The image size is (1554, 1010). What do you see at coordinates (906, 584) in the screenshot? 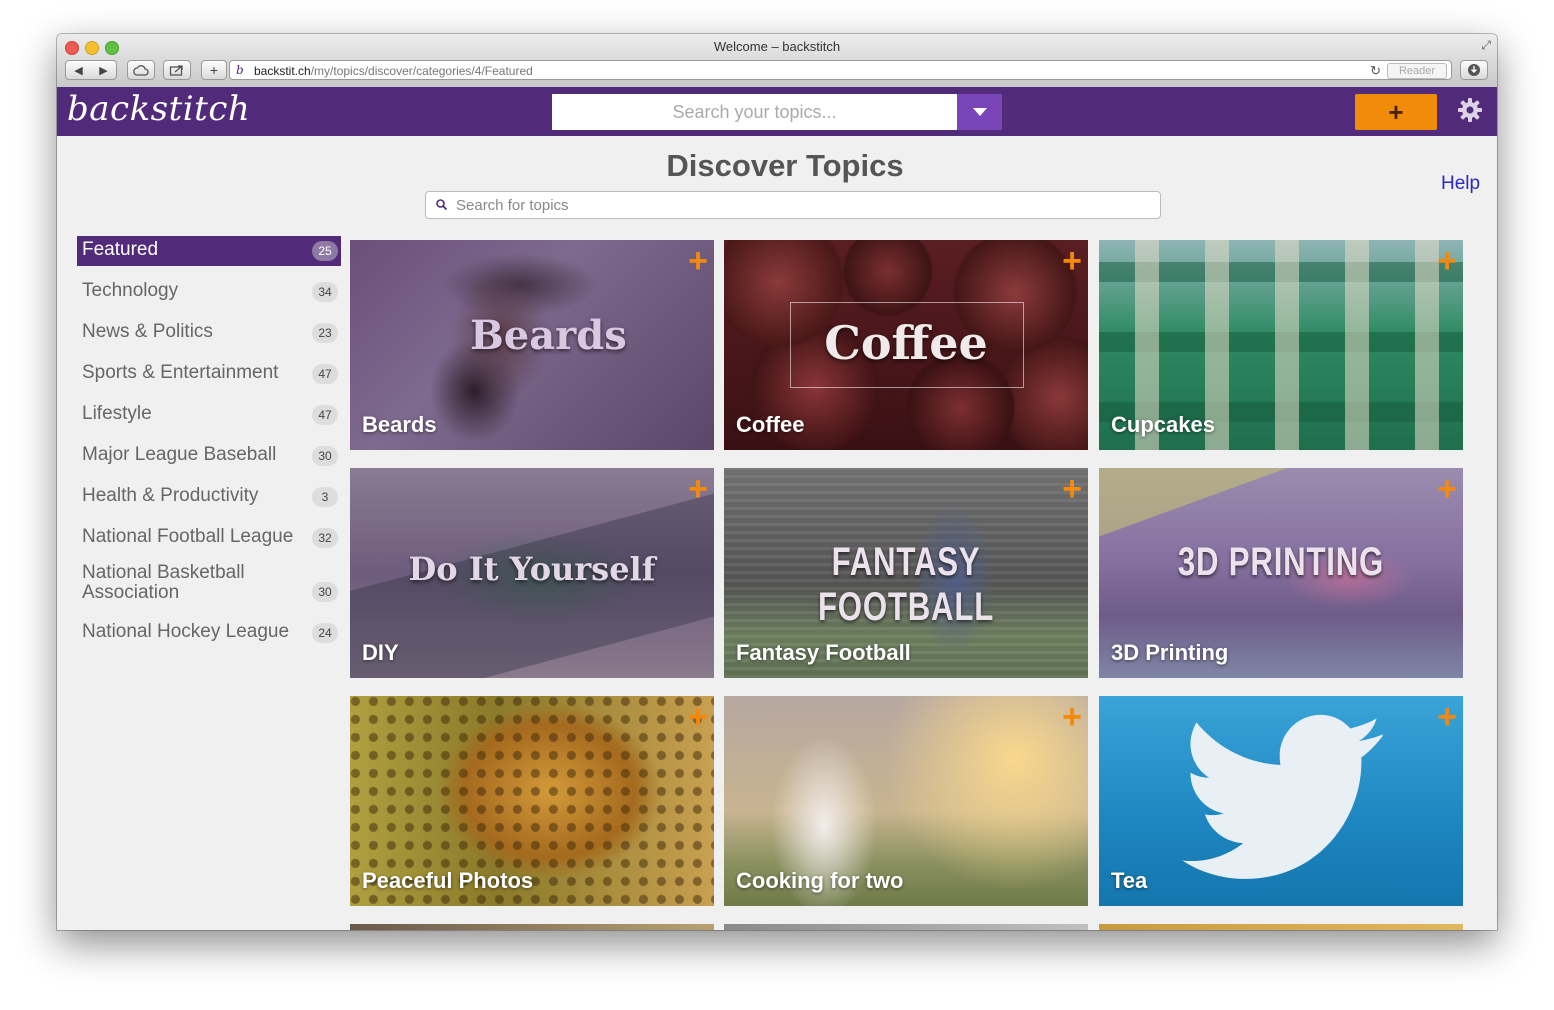
I see `topic-overlay-title: FANTASY FOOTBALL` at bounding box center [906, 584].